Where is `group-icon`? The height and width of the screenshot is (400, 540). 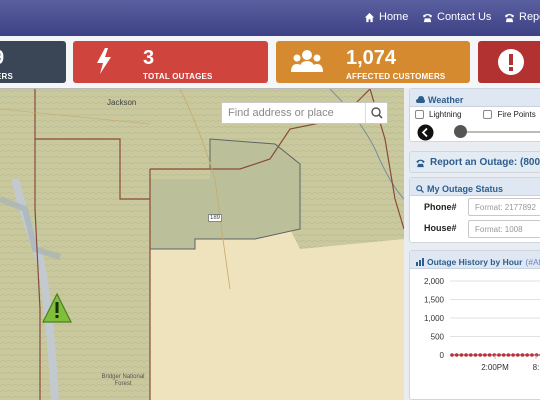
group-icon is located at coordinates (307, 61).